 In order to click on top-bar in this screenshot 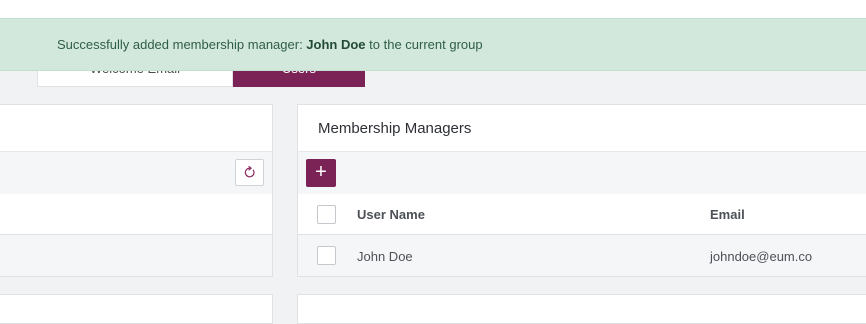, I will do `click(433, 9)`.